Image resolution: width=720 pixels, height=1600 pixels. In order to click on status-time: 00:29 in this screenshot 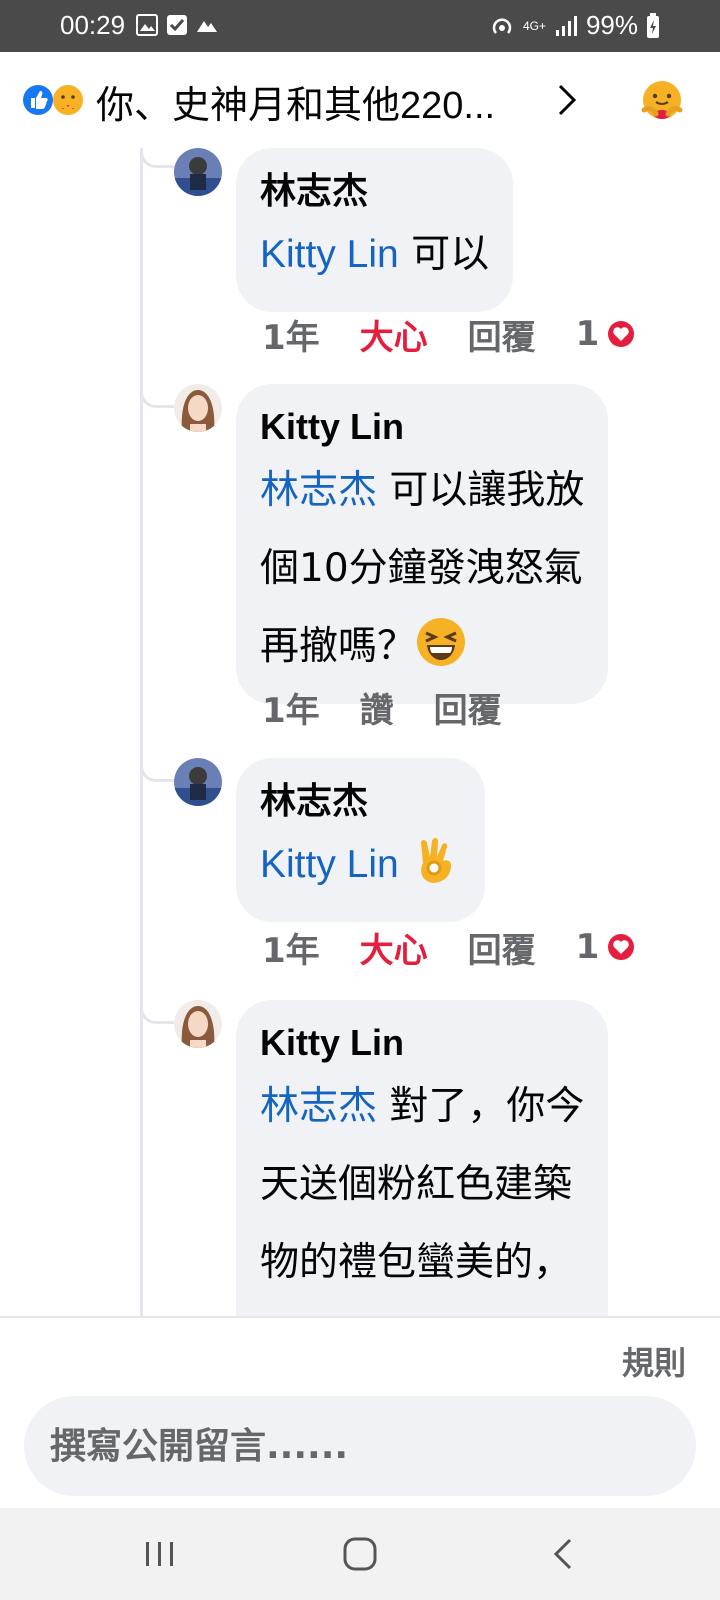, I will do `click(93, 25)`.